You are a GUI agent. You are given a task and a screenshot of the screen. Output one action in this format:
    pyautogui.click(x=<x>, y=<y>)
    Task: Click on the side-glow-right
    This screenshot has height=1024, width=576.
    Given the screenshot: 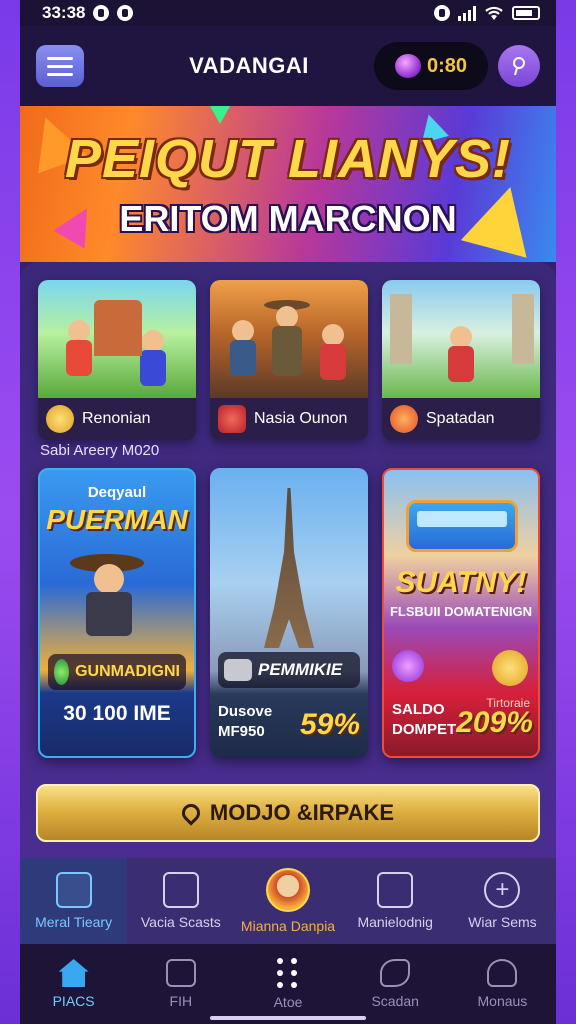 What is the action you would take?
    pyautogui.click(x=566, y=512)
    